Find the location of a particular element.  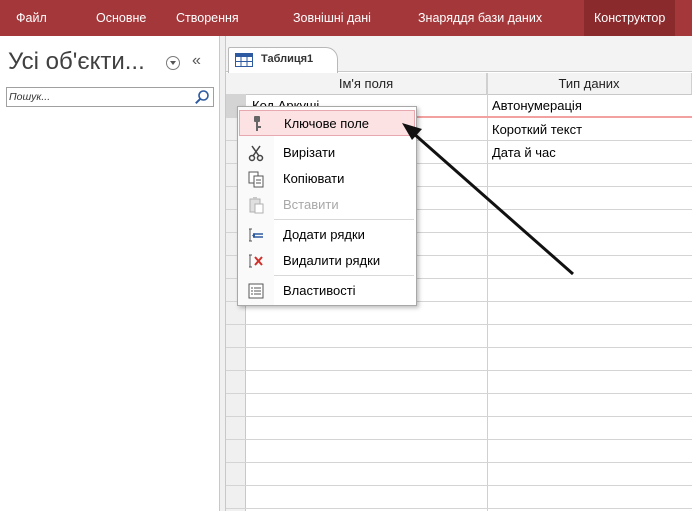

insert-rows-icon is located at coordinates (256, 235).